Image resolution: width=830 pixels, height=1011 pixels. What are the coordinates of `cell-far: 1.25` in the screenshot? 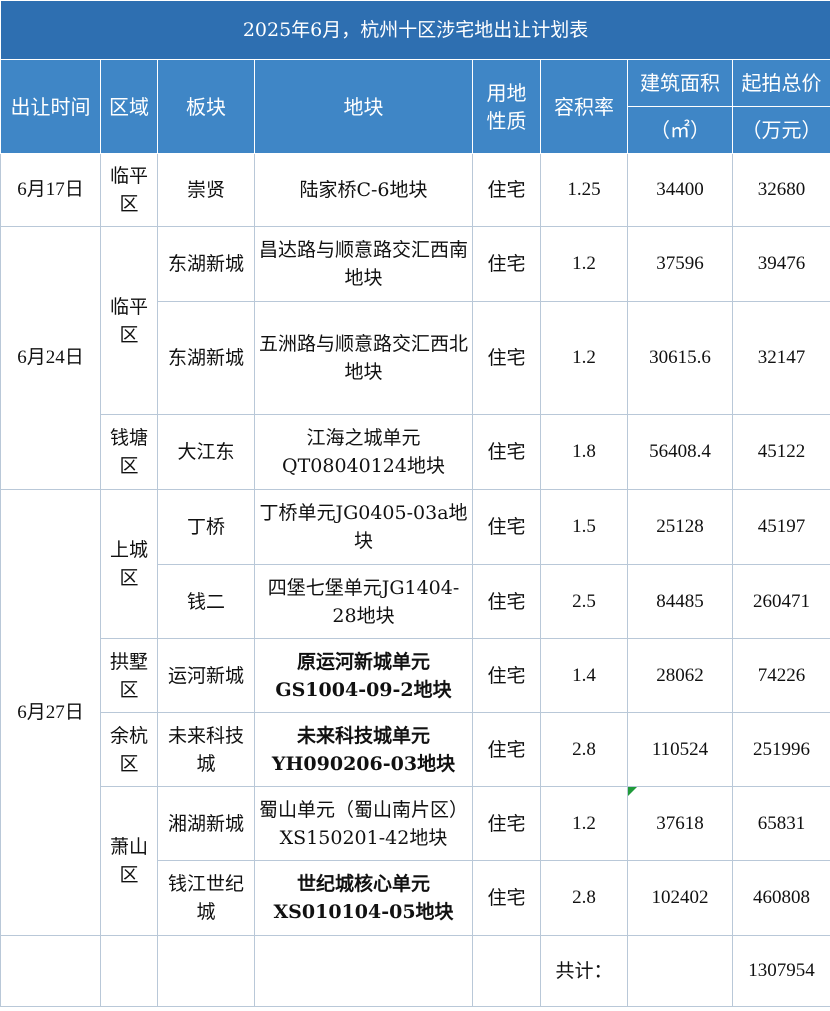 It's located at (584, 190).